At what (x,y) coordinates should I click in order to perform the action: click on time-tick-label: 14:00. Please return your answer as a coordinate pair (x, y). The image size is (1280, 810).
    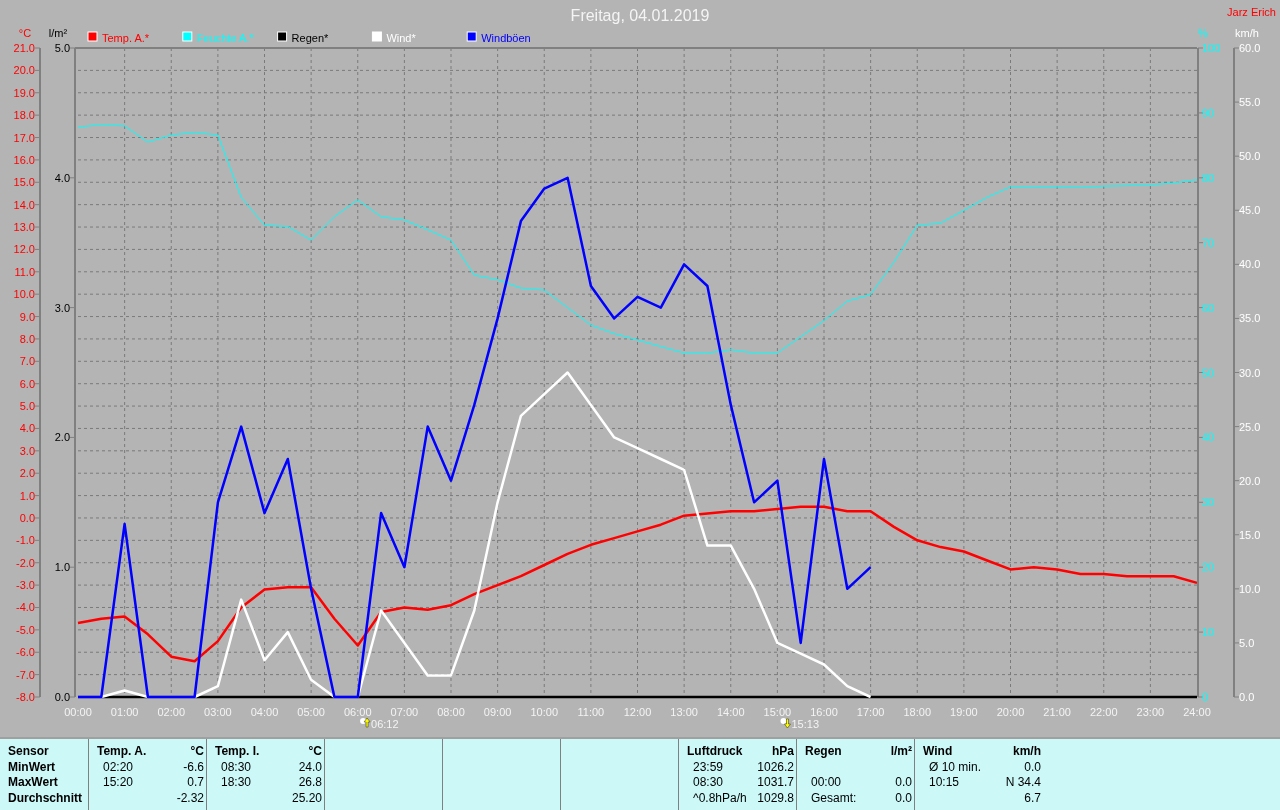
    Looking at the image, I should click on (731, 712).